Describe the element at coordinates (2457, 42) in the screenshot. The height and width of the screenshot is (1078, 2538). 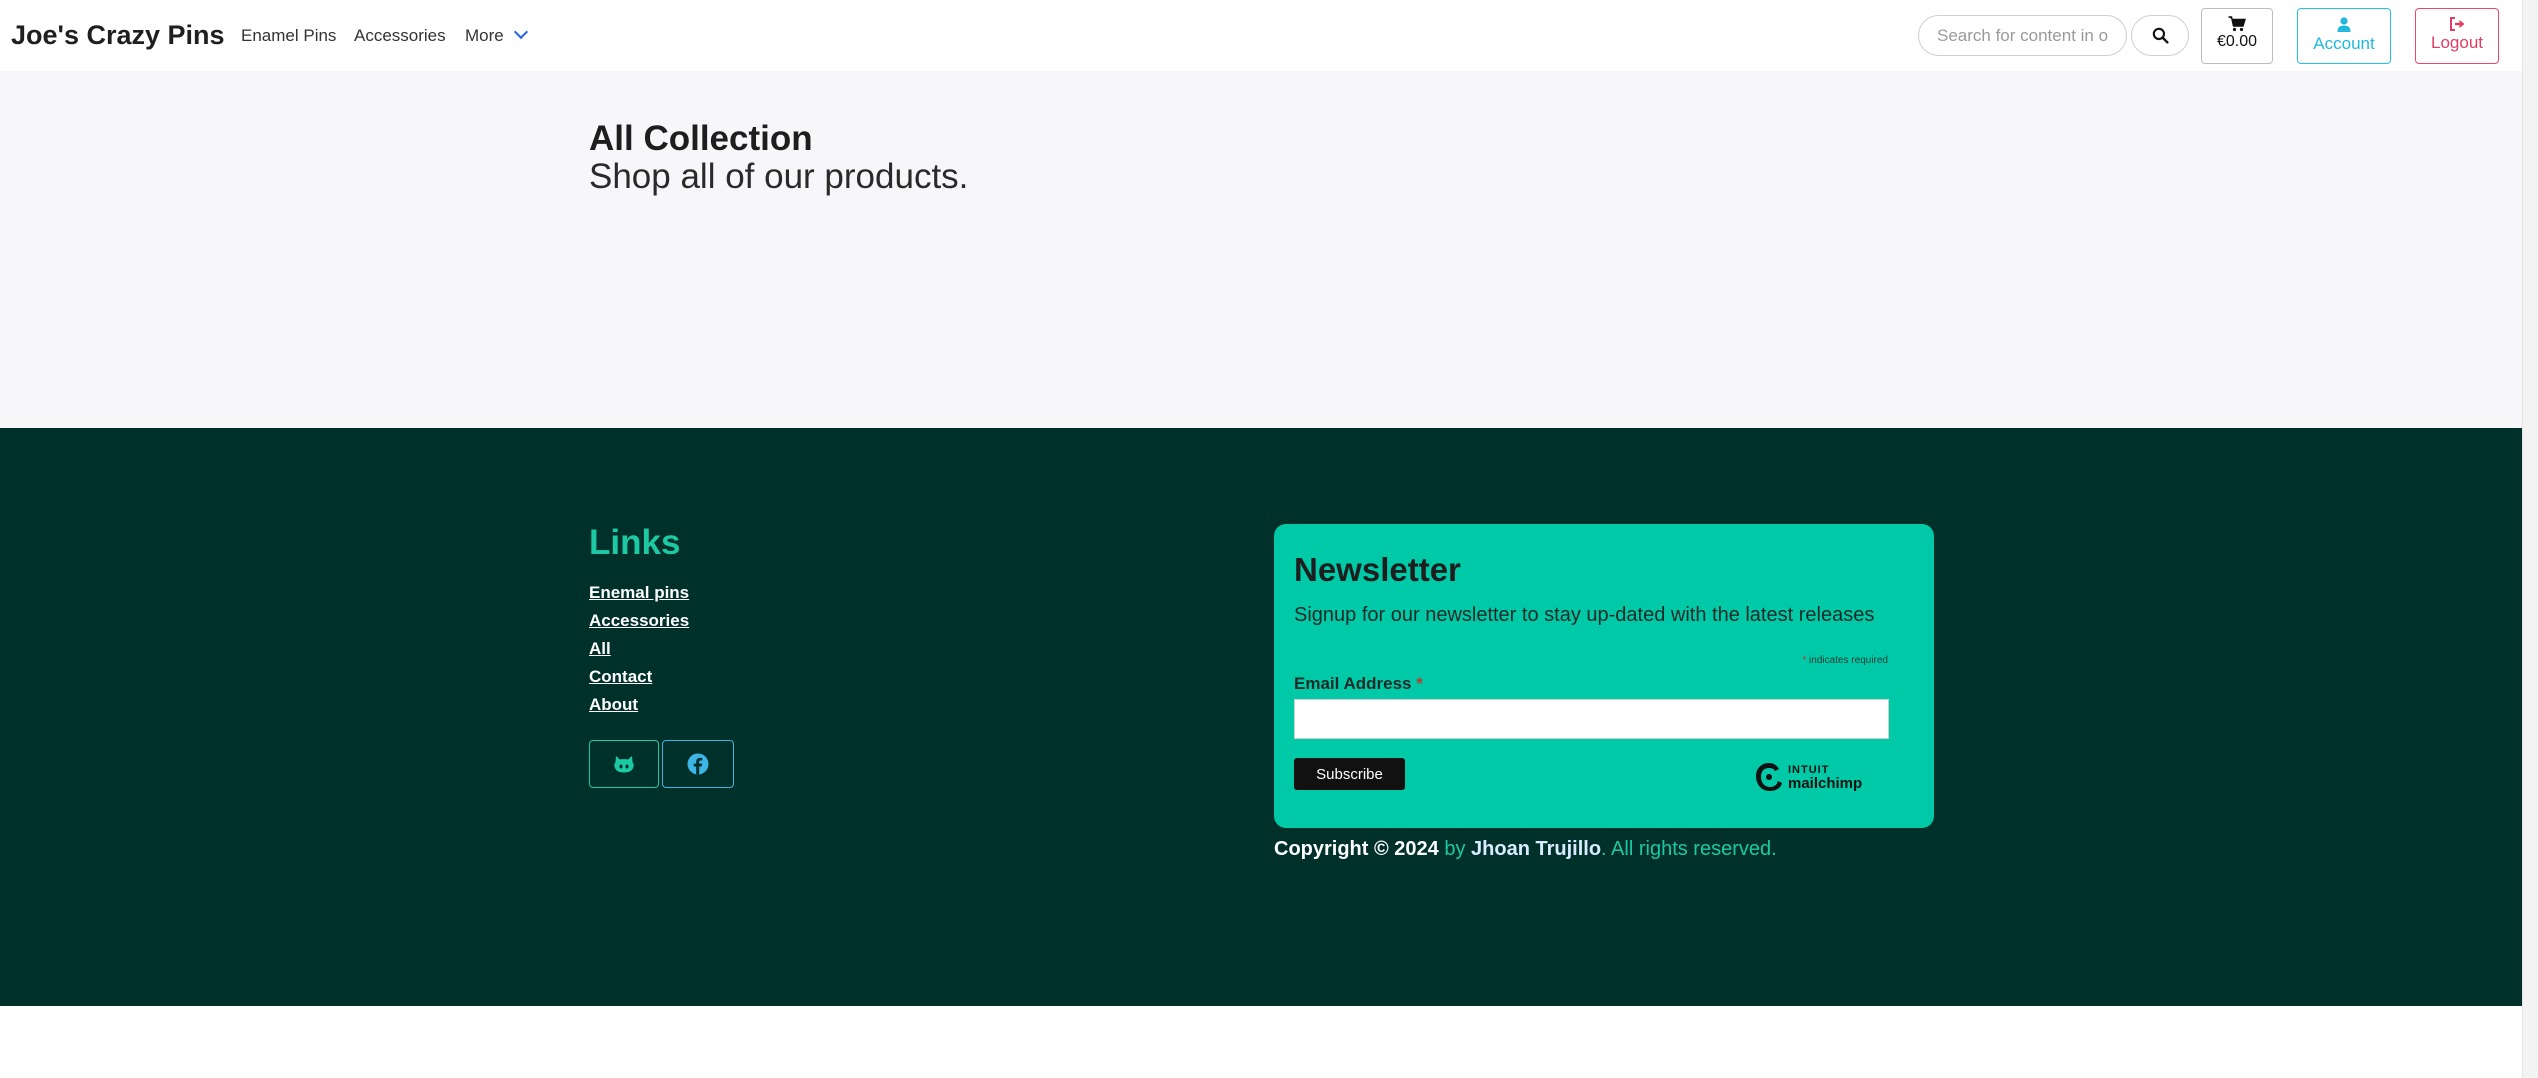
I see `logout-label: Logout` at that location.